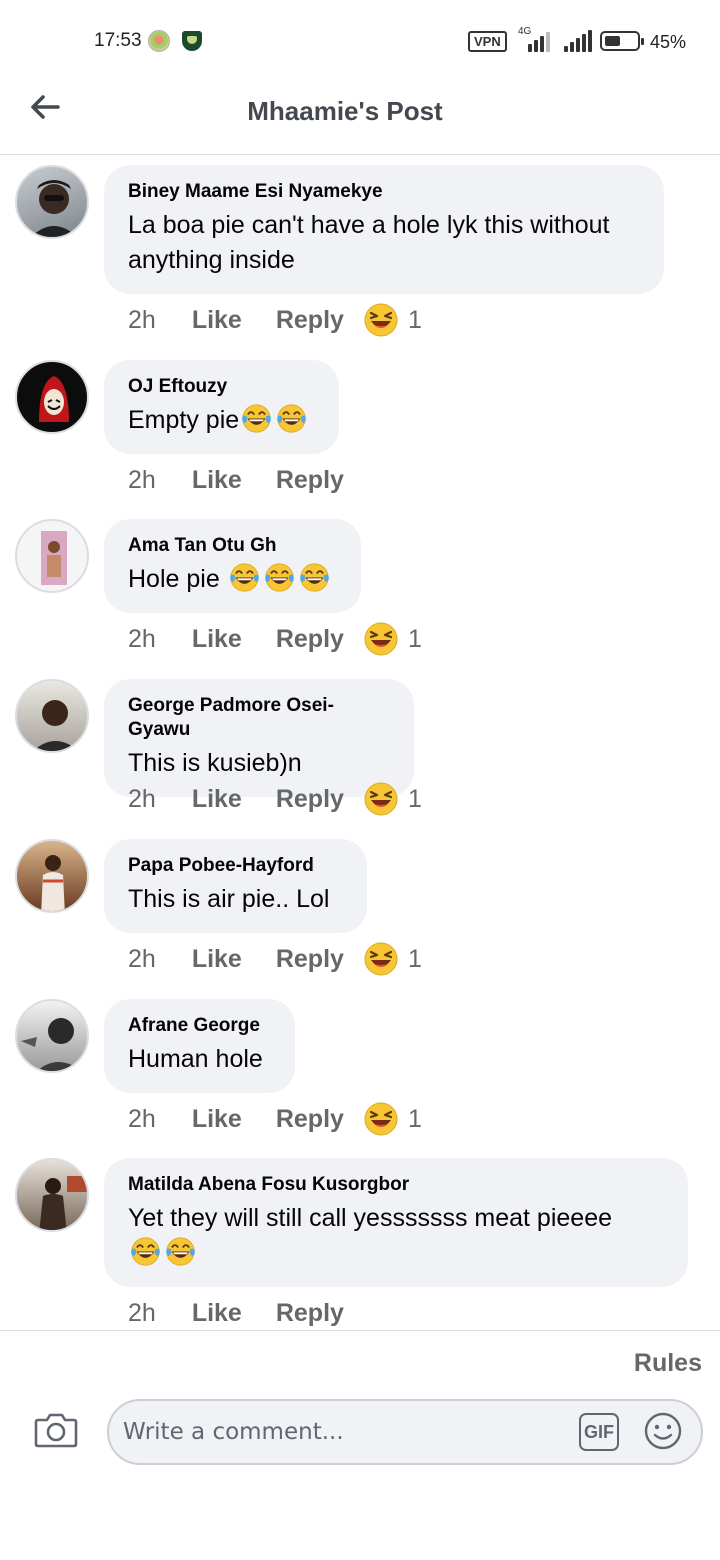  I want to click on comment-bubble: Ama Tan Otu Gh Hole pie, so click(232, 566).